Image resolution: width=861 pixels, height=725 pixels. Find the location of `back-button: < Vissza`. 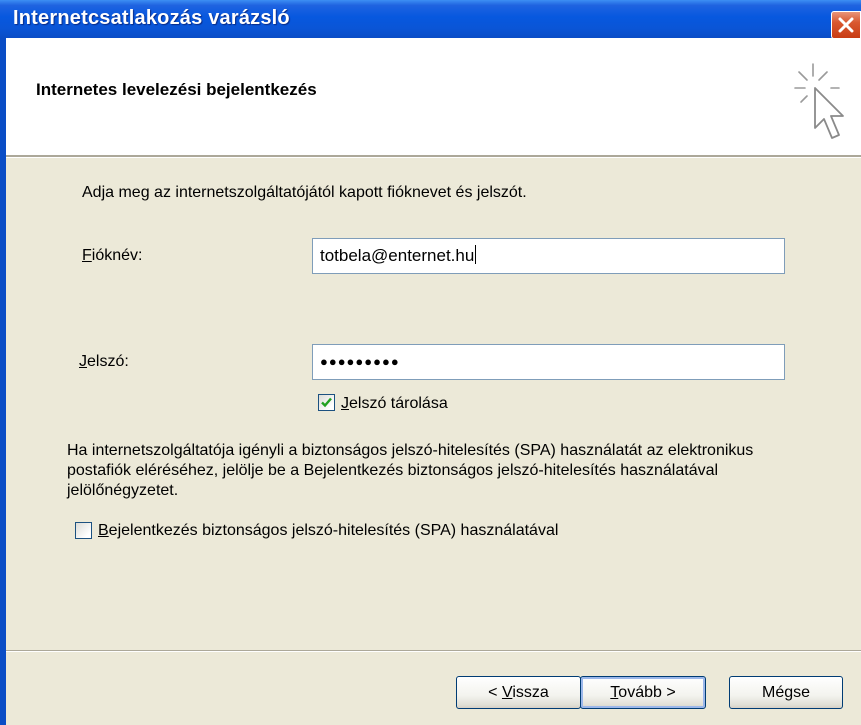

back-button: < Vissza is located at coordinates (518, 692).